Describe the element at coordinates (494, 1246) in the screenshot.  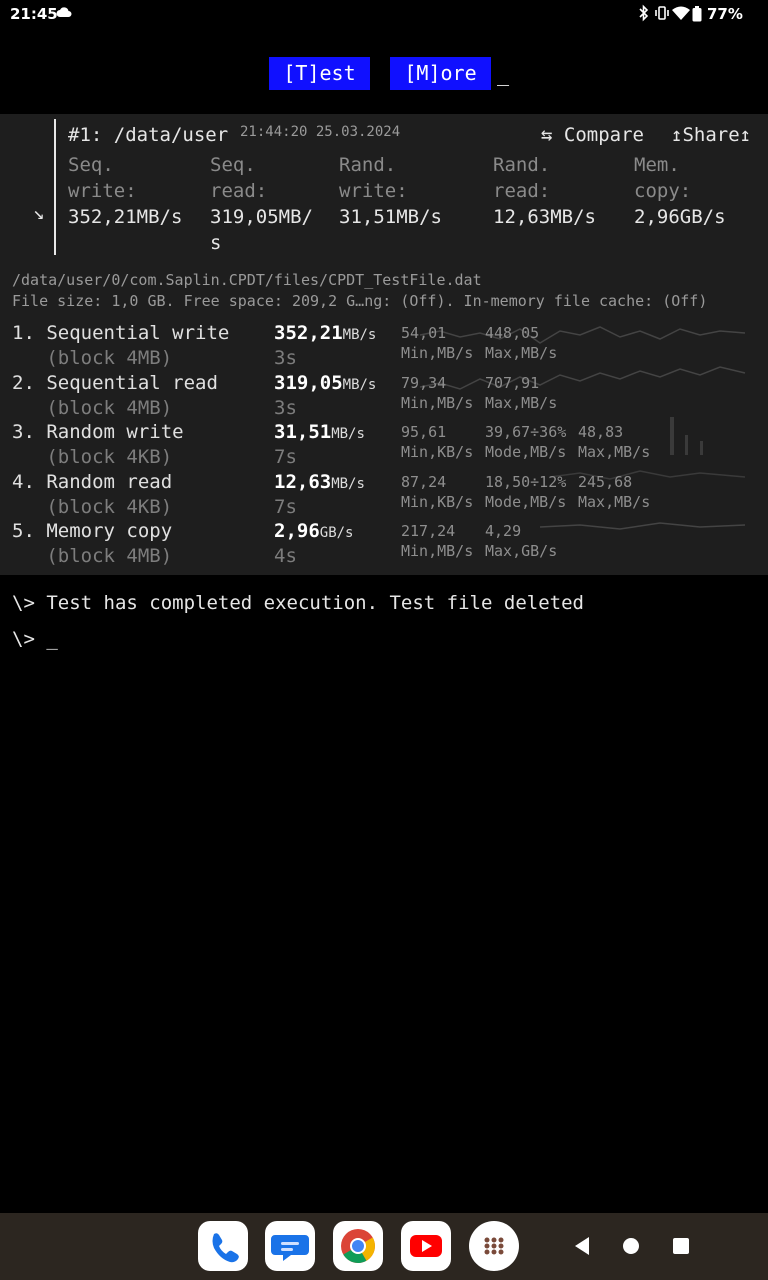
I see `app-drawer-icon` at that location.